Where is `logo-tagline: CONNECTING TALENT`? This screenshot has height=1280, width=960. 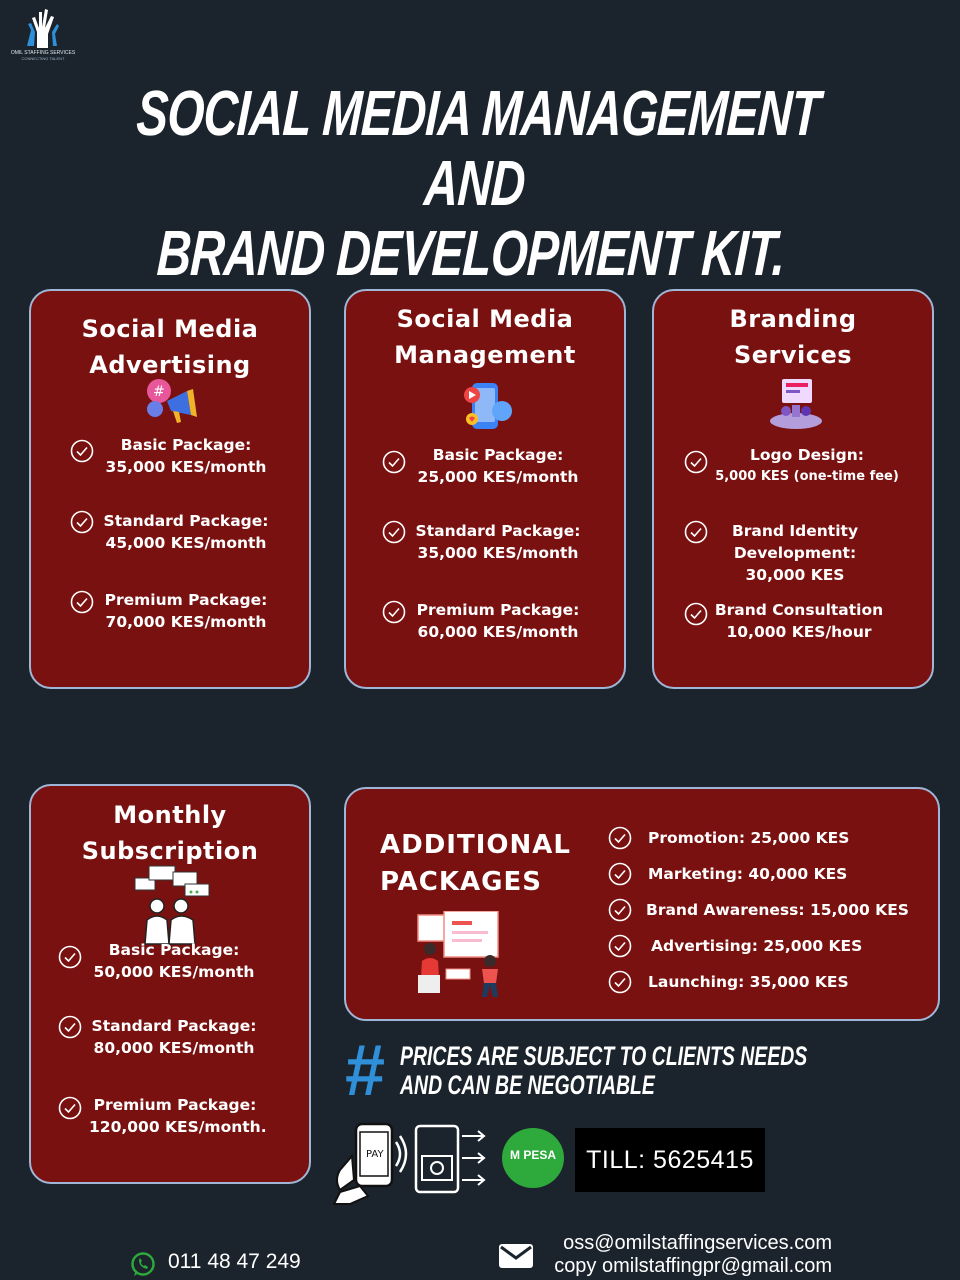
logo-tagline: CONNECTING TALENT is located at coordinates (43, 58).